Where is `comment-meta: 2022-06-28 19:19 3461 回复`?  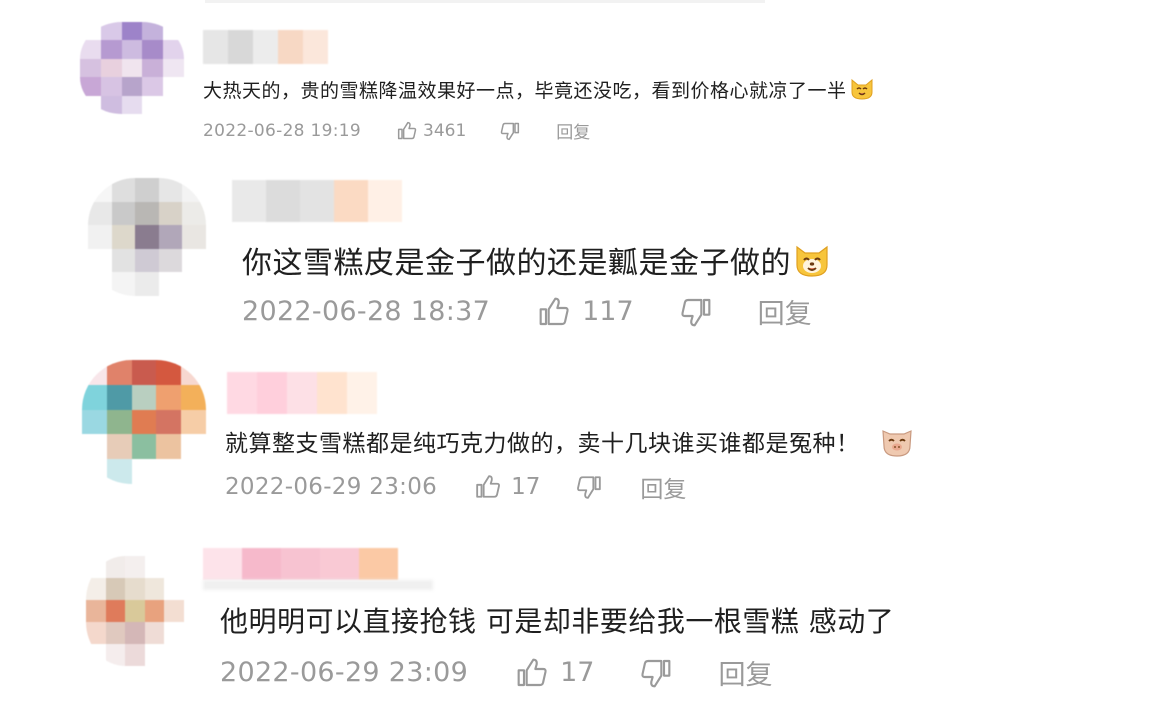
comment-meta: 2022-06-28 19:19 3461 回复 is located at coordinates (396, 131).